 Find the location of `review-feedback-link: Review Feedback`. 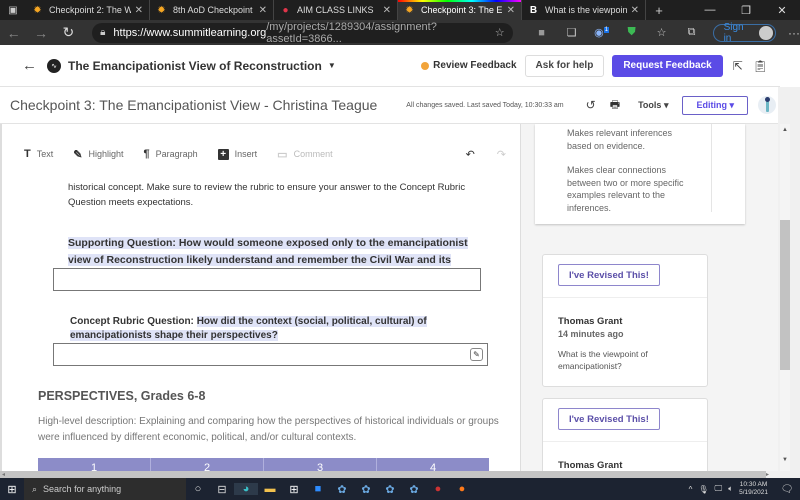

review-feedback-link: Review Feedback is located at coordinates (469, 65).